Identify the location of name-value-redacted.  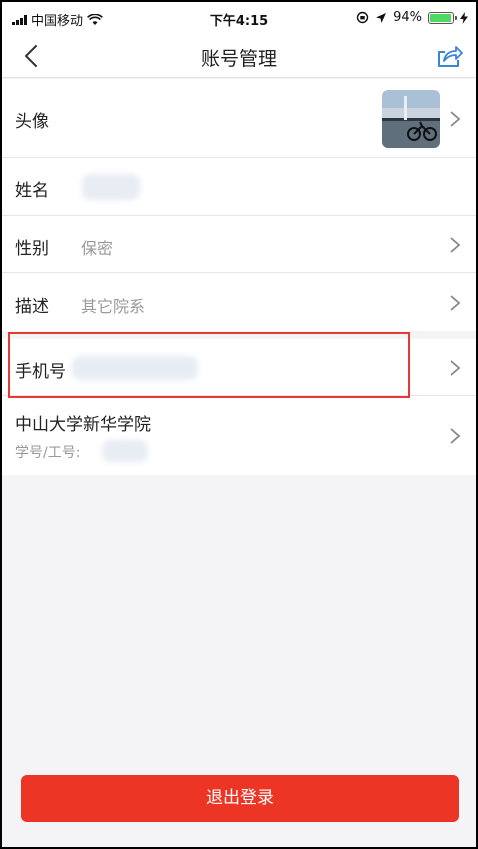
(111, 187).